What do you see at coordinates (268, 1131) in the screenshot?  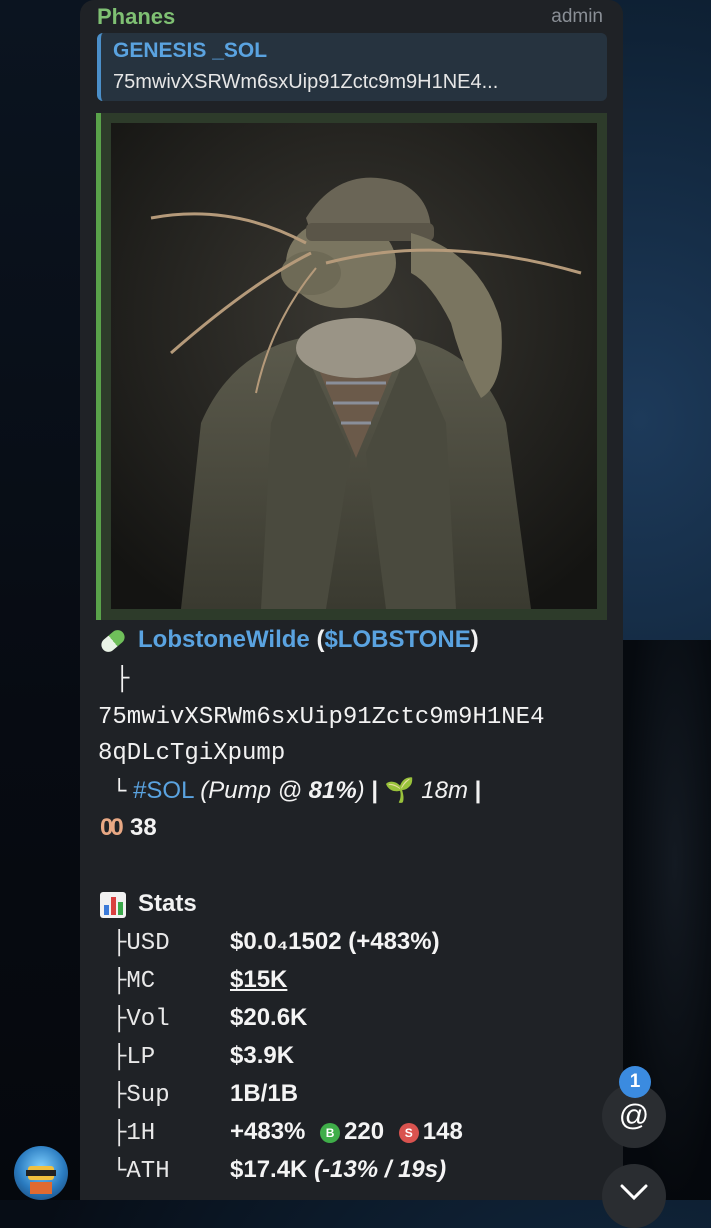 I see `stats-value-1h: +483%` at bounding box center [268, 1131].